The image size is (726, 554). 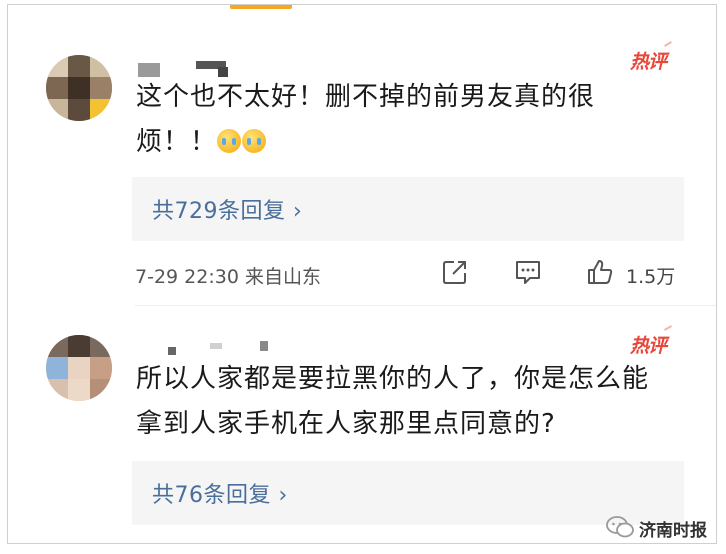 What do you see at coordinates (600, 272) in the screenshot?
I see `like-icon` at bounding box center [600, 272].